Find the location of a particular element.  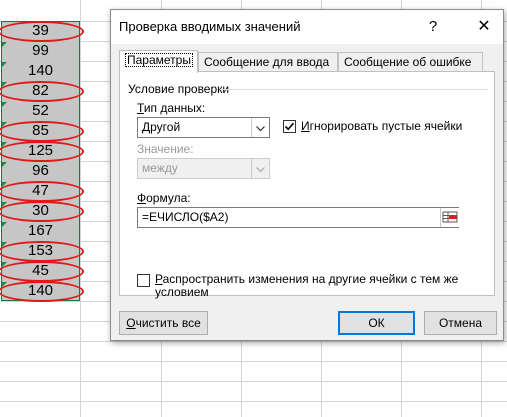

operator-value: между is located at coordinates (160, 168).